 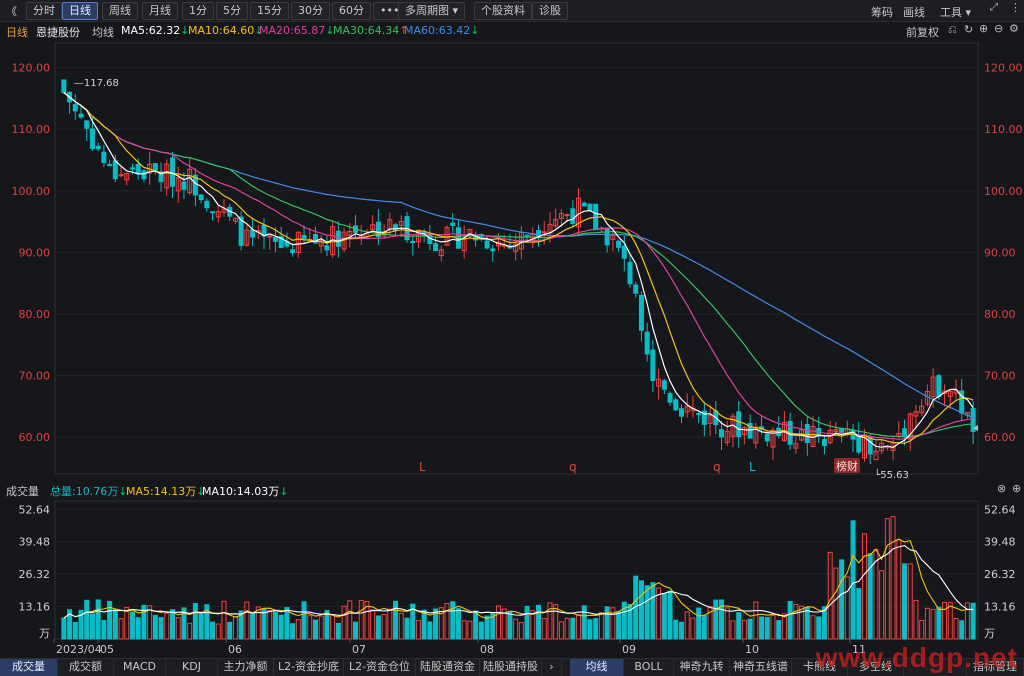 What do you see at coordinates (820, 667) in the screenshot?
I see `tab-bear-line: 卡熊线` at bounding box center [820, 667].